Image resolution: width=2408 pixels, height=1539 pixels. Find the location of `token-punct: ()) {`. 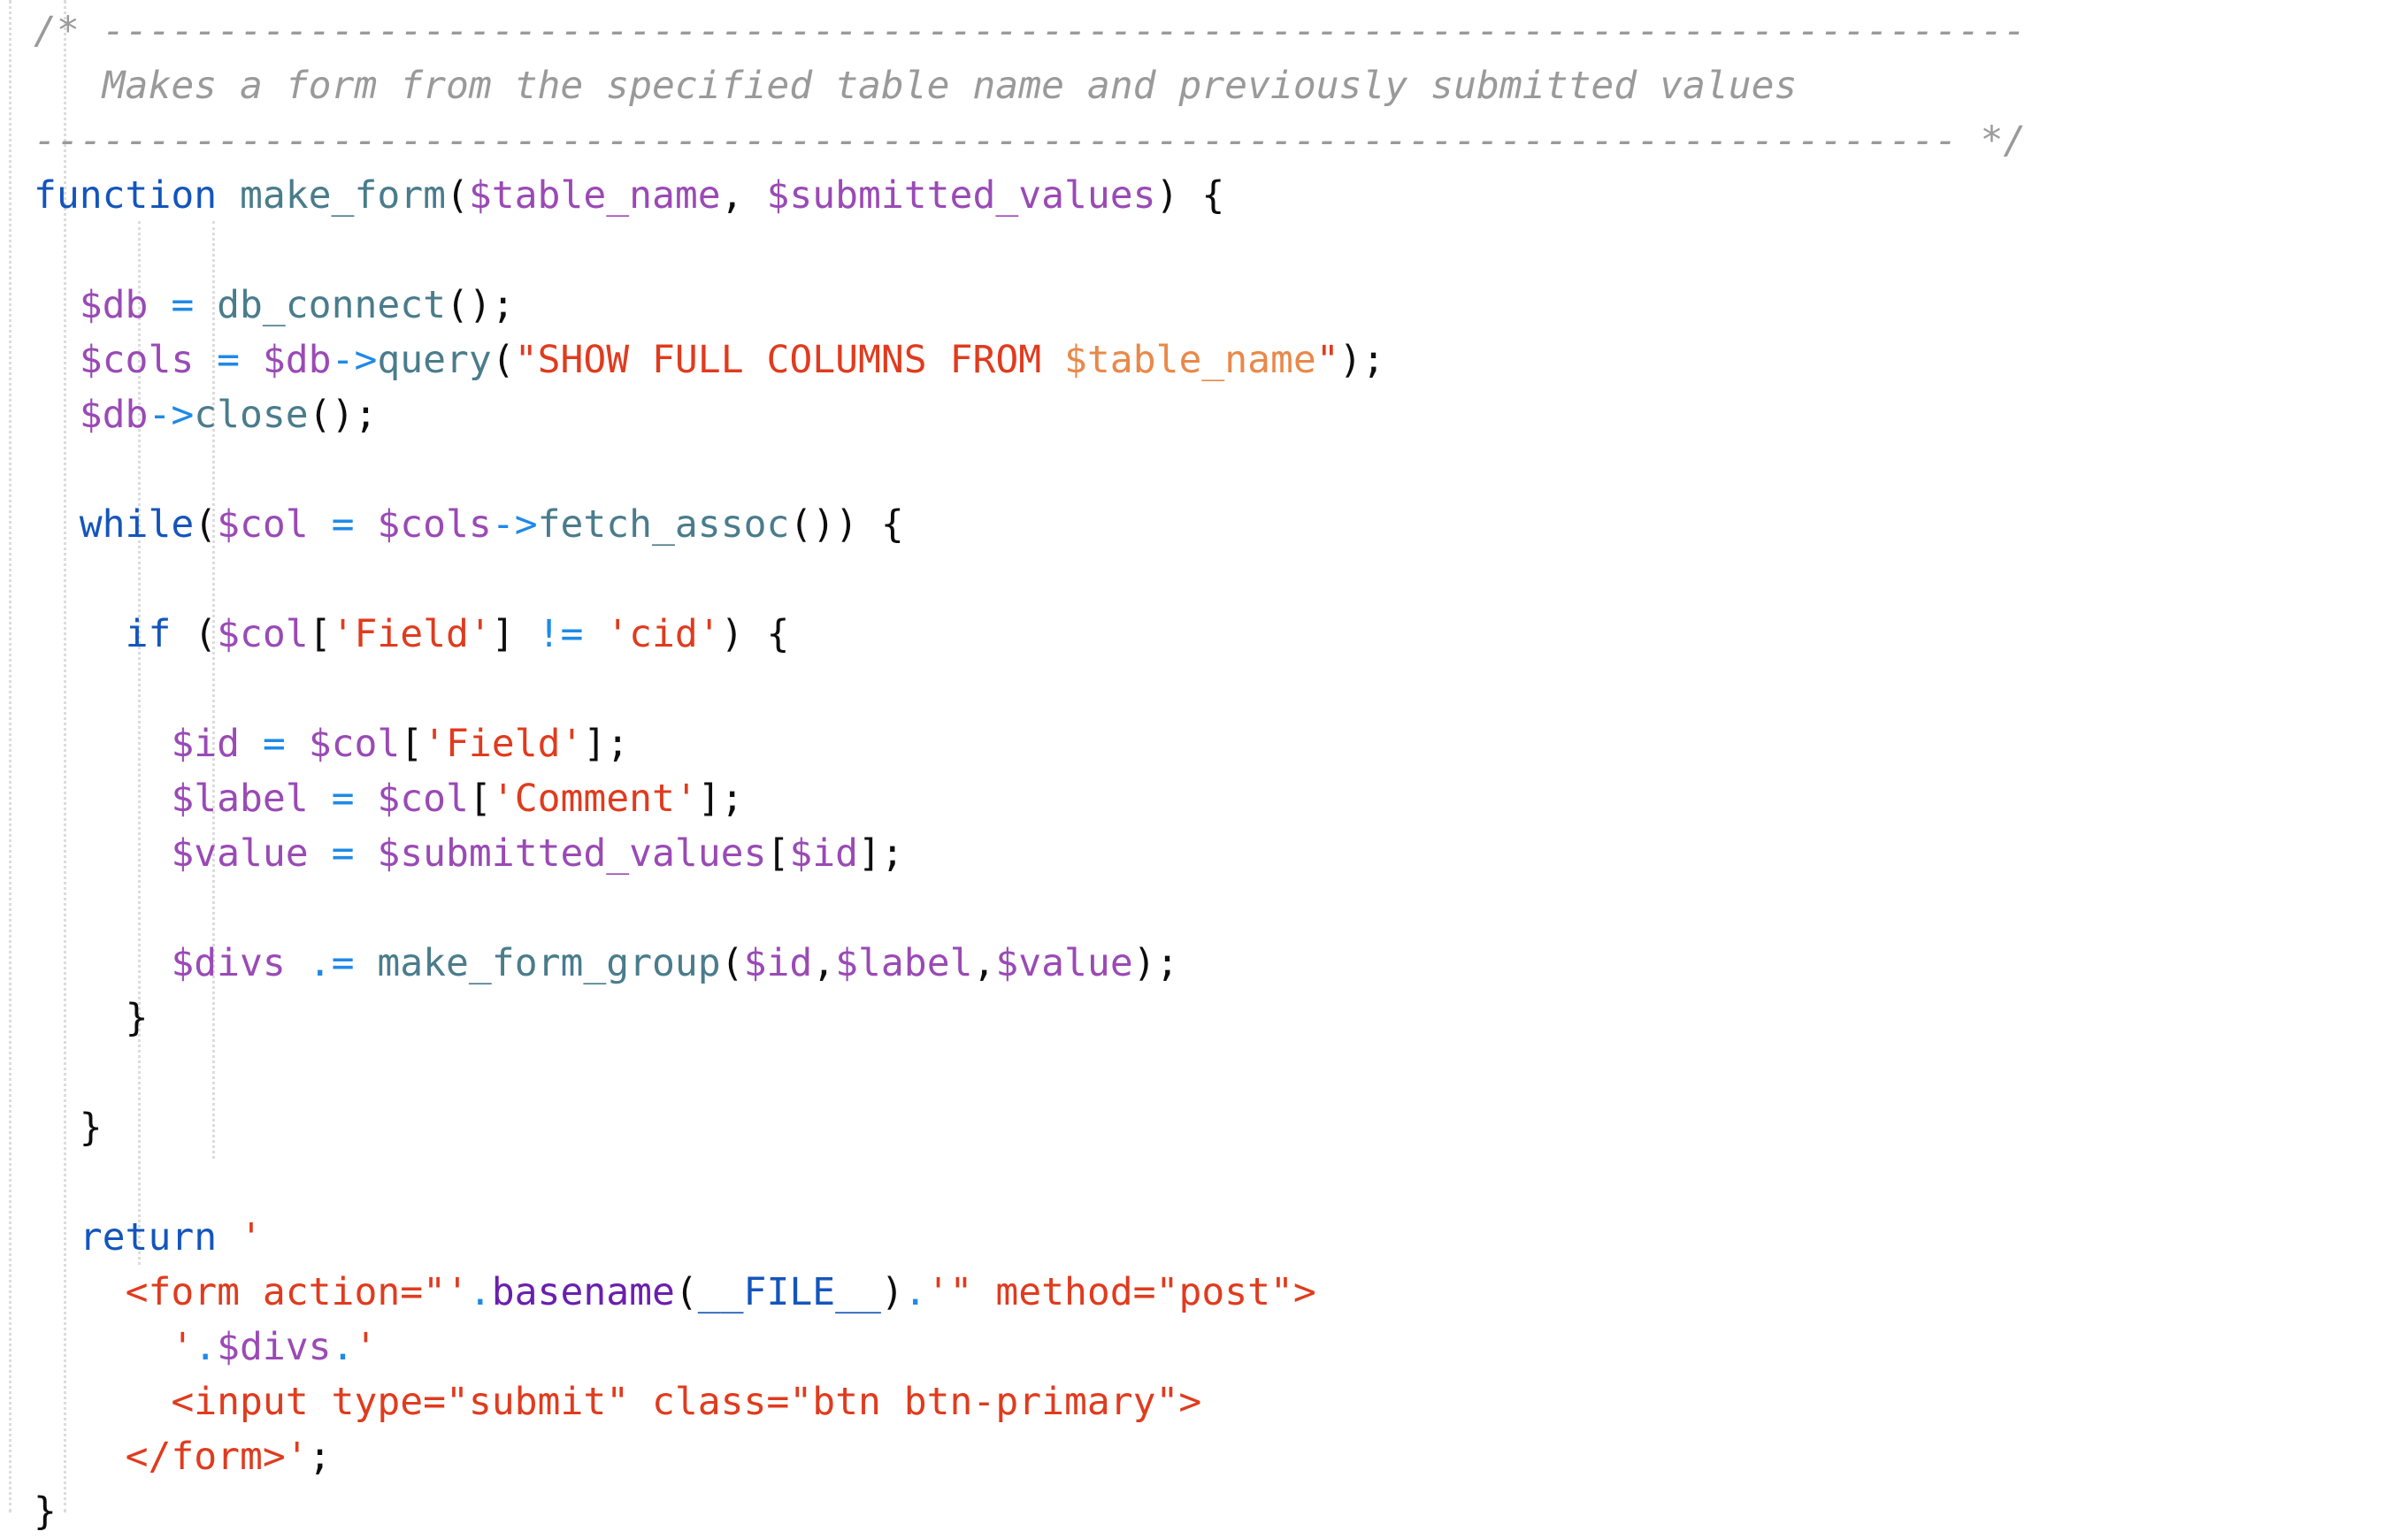

token-punct: ()) { is located at coordinates (847, 524).